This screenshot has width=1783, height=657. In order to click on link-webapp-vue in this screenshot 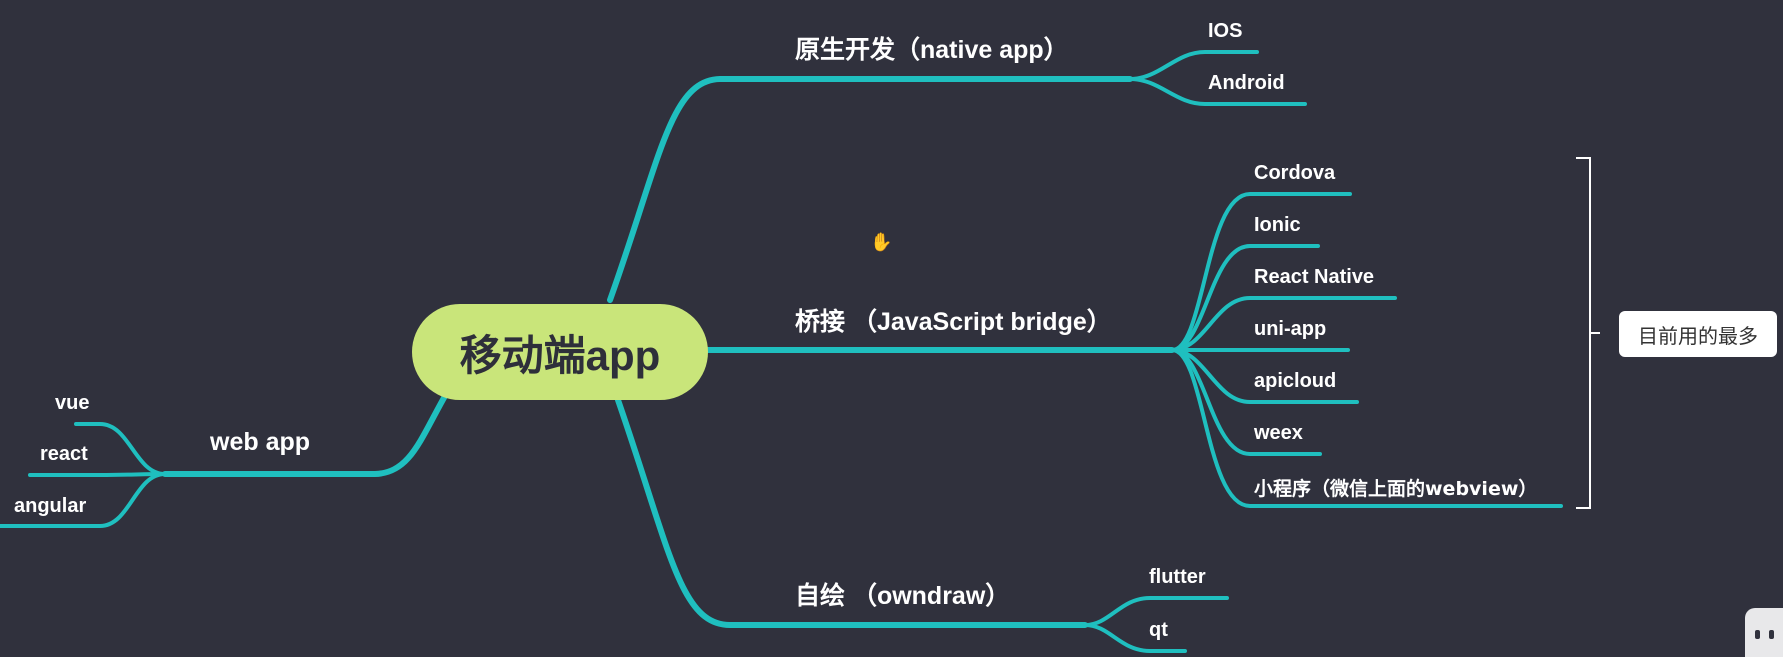, I will do `click(120, 449)`.